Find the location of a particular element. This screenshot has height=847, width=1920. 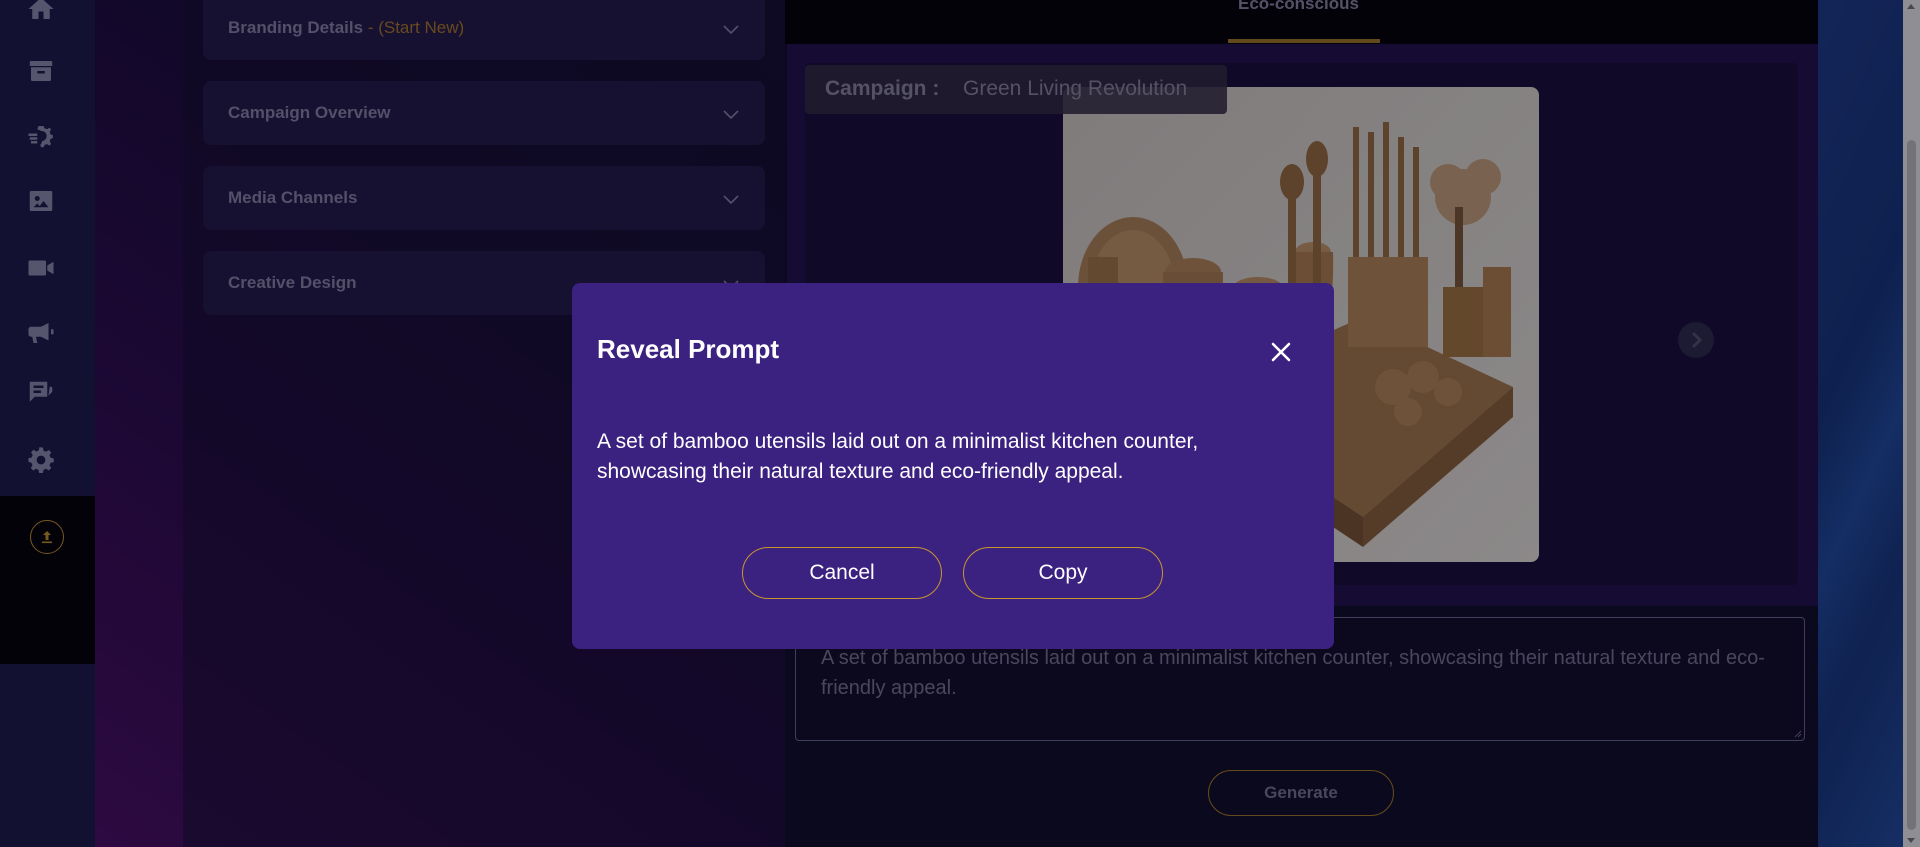

copy-button: Copy is located at coordinates (1063, 573).